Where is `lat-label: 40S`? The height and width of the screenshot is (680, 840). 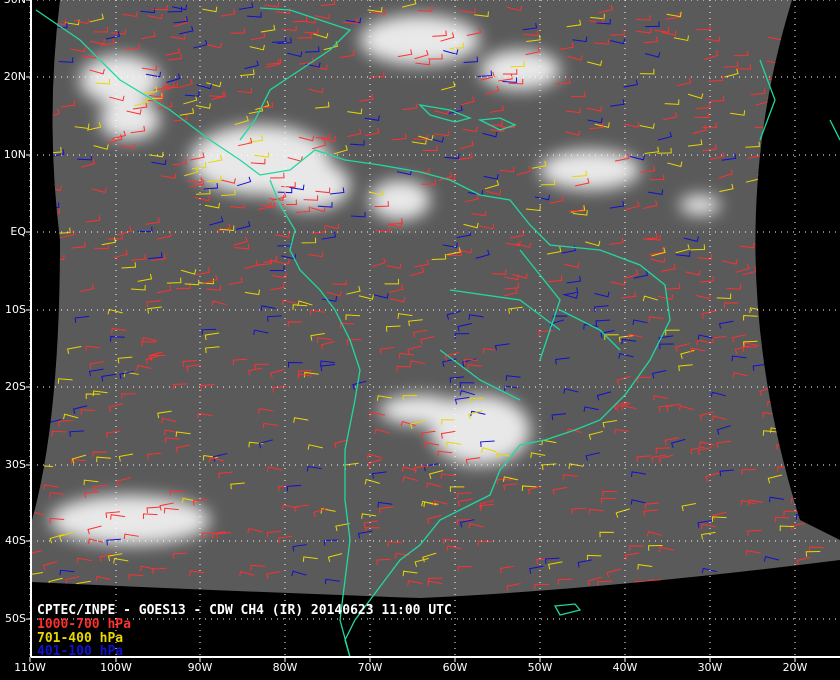 lat-label: 40S is located at coordinates (15, 540).